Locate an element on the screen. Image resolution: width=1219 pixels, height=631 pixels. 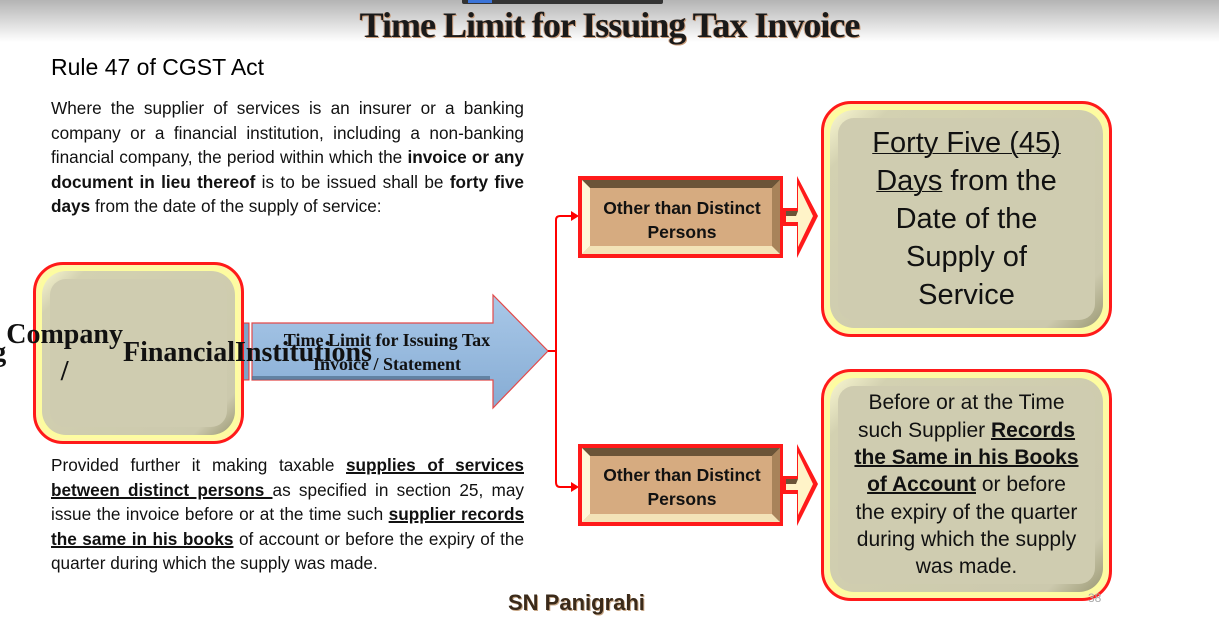
text-run: during which the supply is located at coordinates (966, 539).